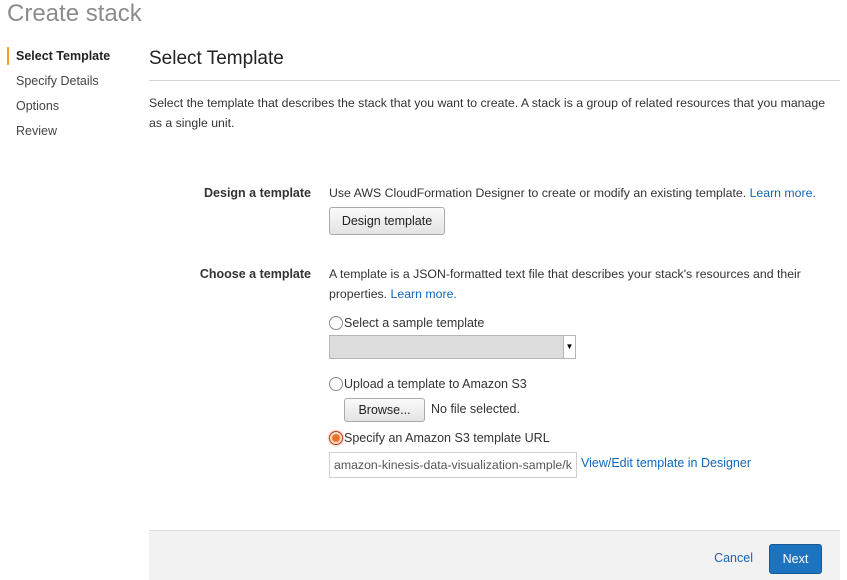 This screenshot has height=580, width=847. I want to click on design-template-button: Design template, so click(387, 221).